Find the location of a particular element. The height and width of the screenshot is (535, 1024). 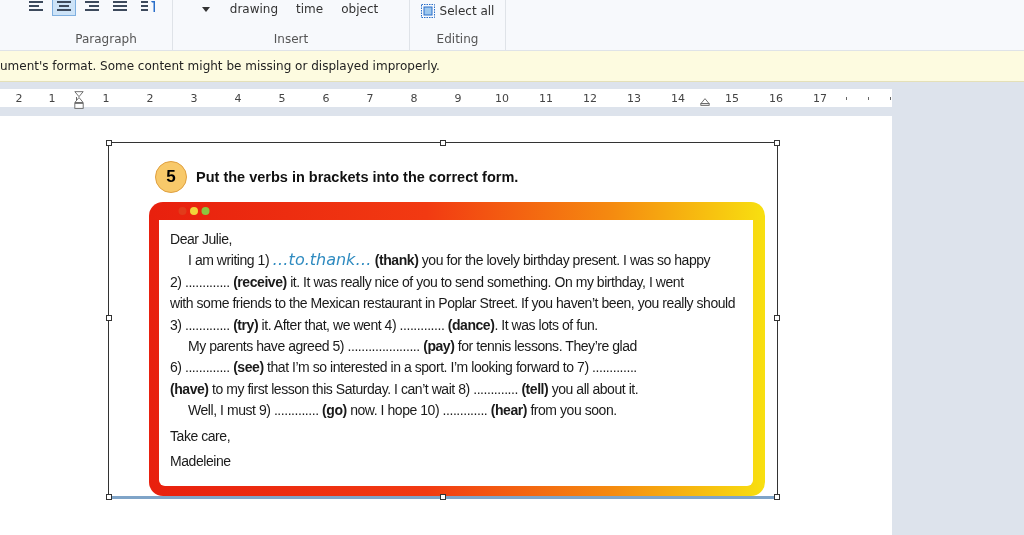

letter-text: I am writing 1) is located at coordinates (229, 260).